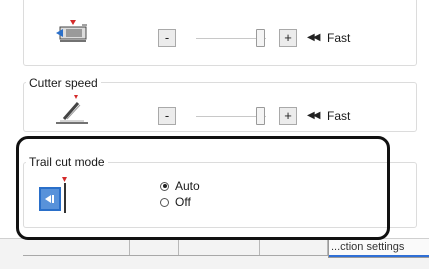 The image size is (429, 269). Describe the element at coordinates (164, 186) in the screenshot. I see `radio-auto-indicator` at that location.